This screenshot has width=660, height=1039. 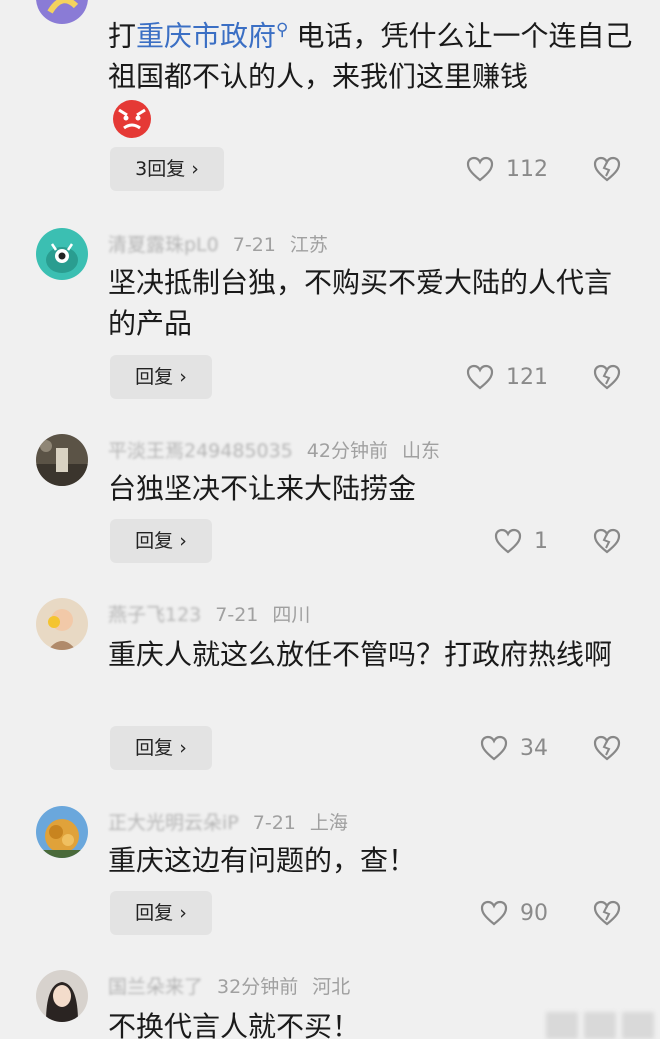 What do you see at coordinates (527, 377) in the screenshot?
I see `like-count: 121` at bounding box center [527, 377].